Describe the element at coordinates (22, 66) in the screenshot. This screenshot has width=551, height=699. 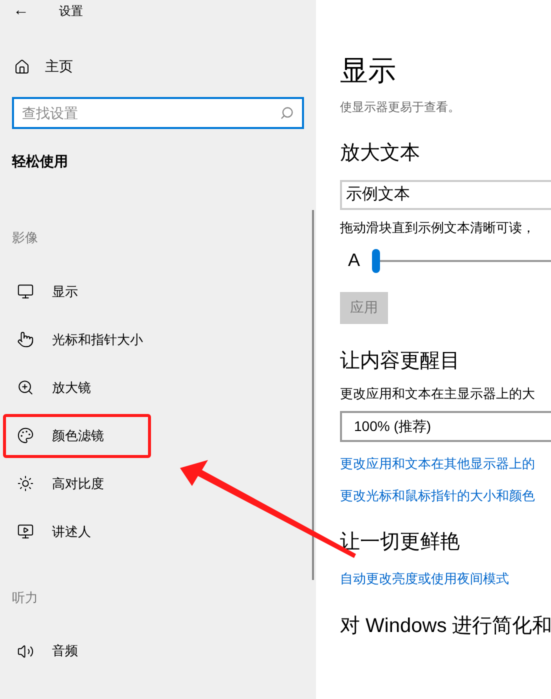
I see `home-icon` at that location.